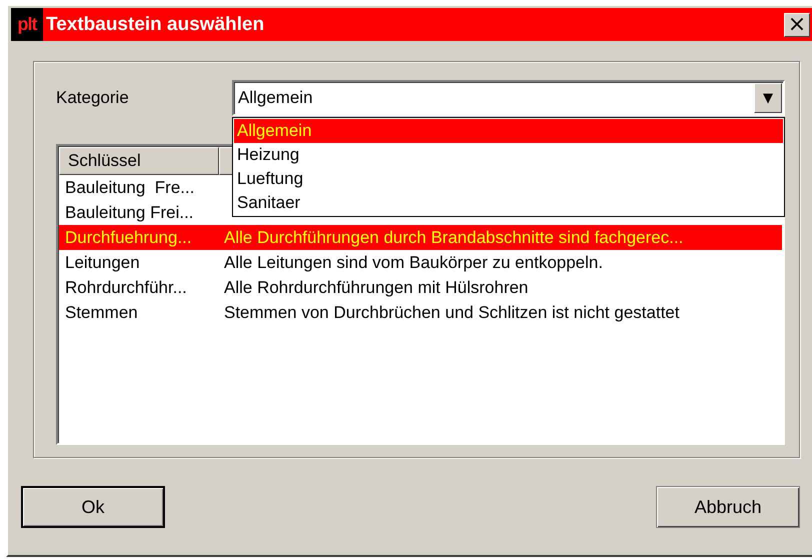 This screenshot has height=559, width=812. What do you see at coordinates (728, 507) in the screenshot?
I see `cancel-button: Abbruch` at bounding box center [728, 507].